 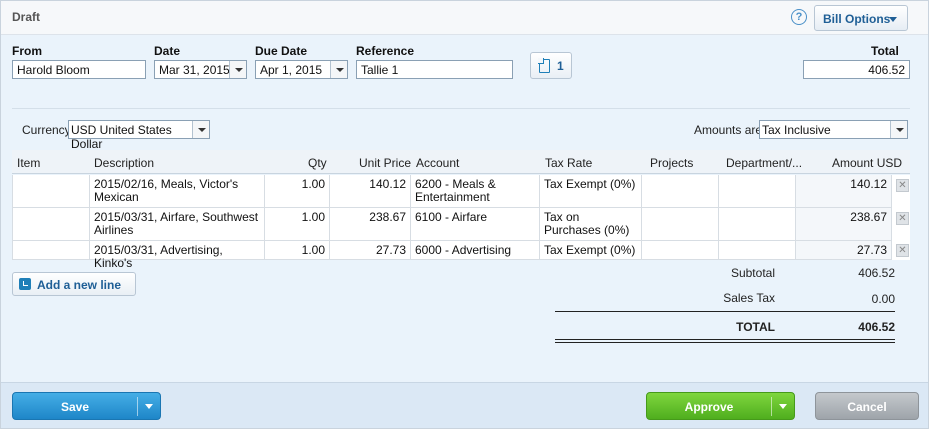 What do you see at coordinates (876, 327) in the screenshot?
I see `total-summary-value: 406.52` at bounding box center [876, 327].